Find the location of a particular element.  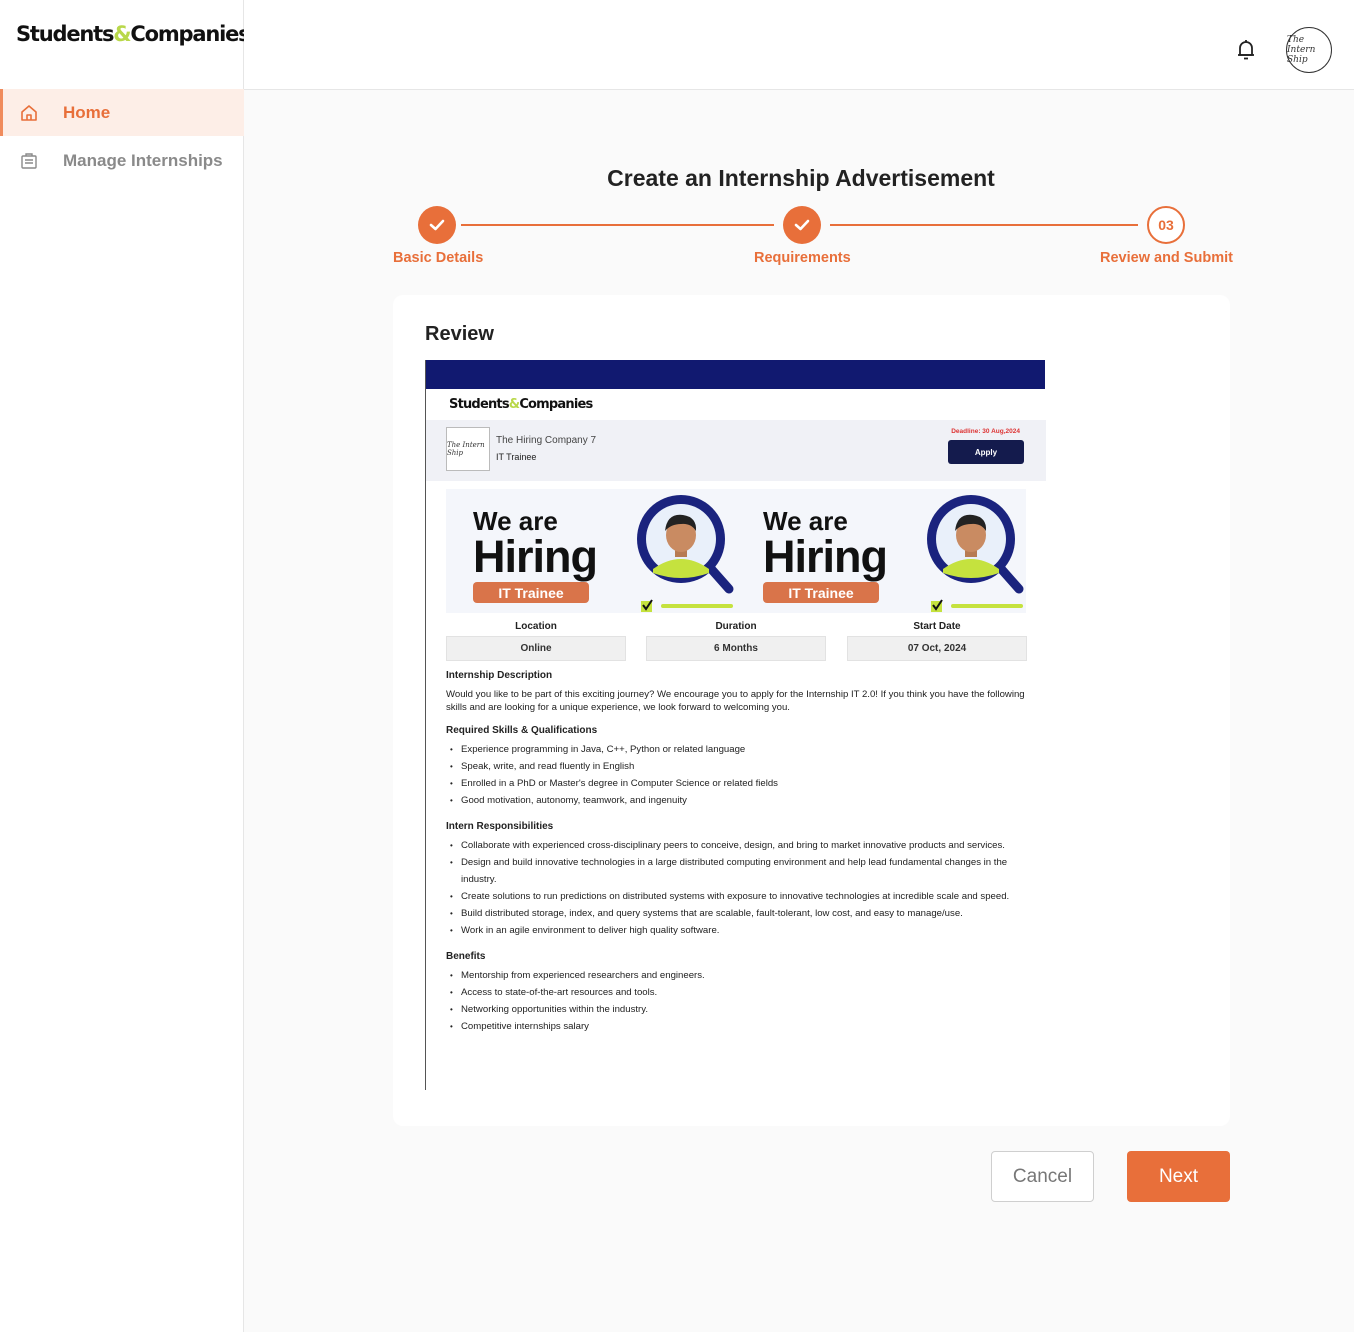

bell-icon is located at coordinates (1246, 50).